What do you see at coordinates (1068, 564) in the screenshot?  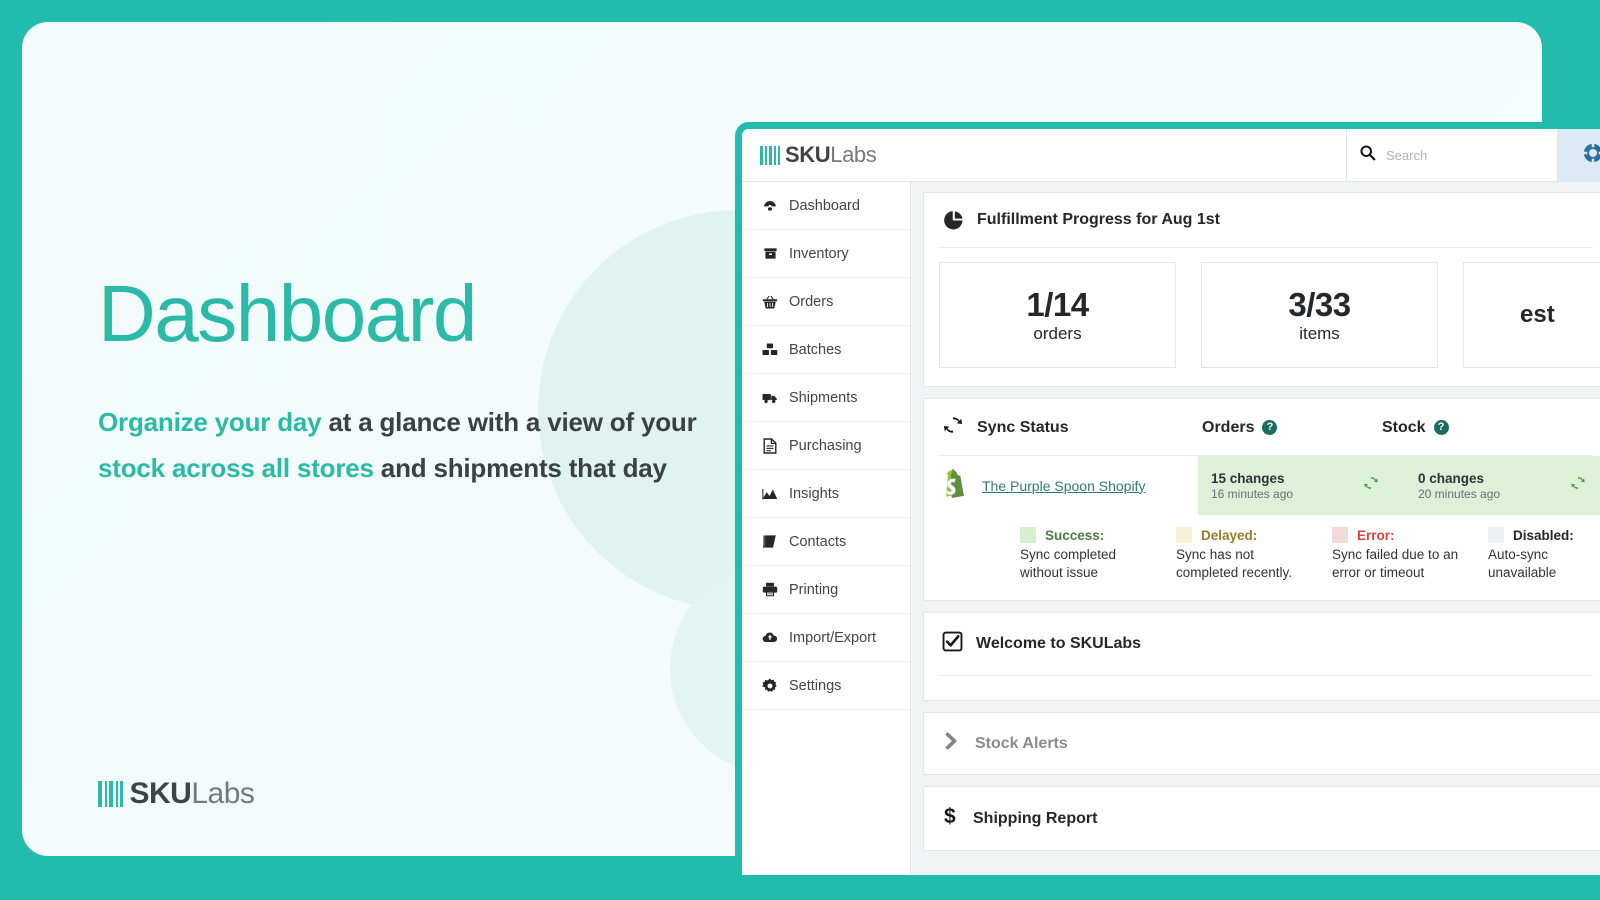 I see `legend-description: Sync completed without issue` at bounding box center [1068, 564].